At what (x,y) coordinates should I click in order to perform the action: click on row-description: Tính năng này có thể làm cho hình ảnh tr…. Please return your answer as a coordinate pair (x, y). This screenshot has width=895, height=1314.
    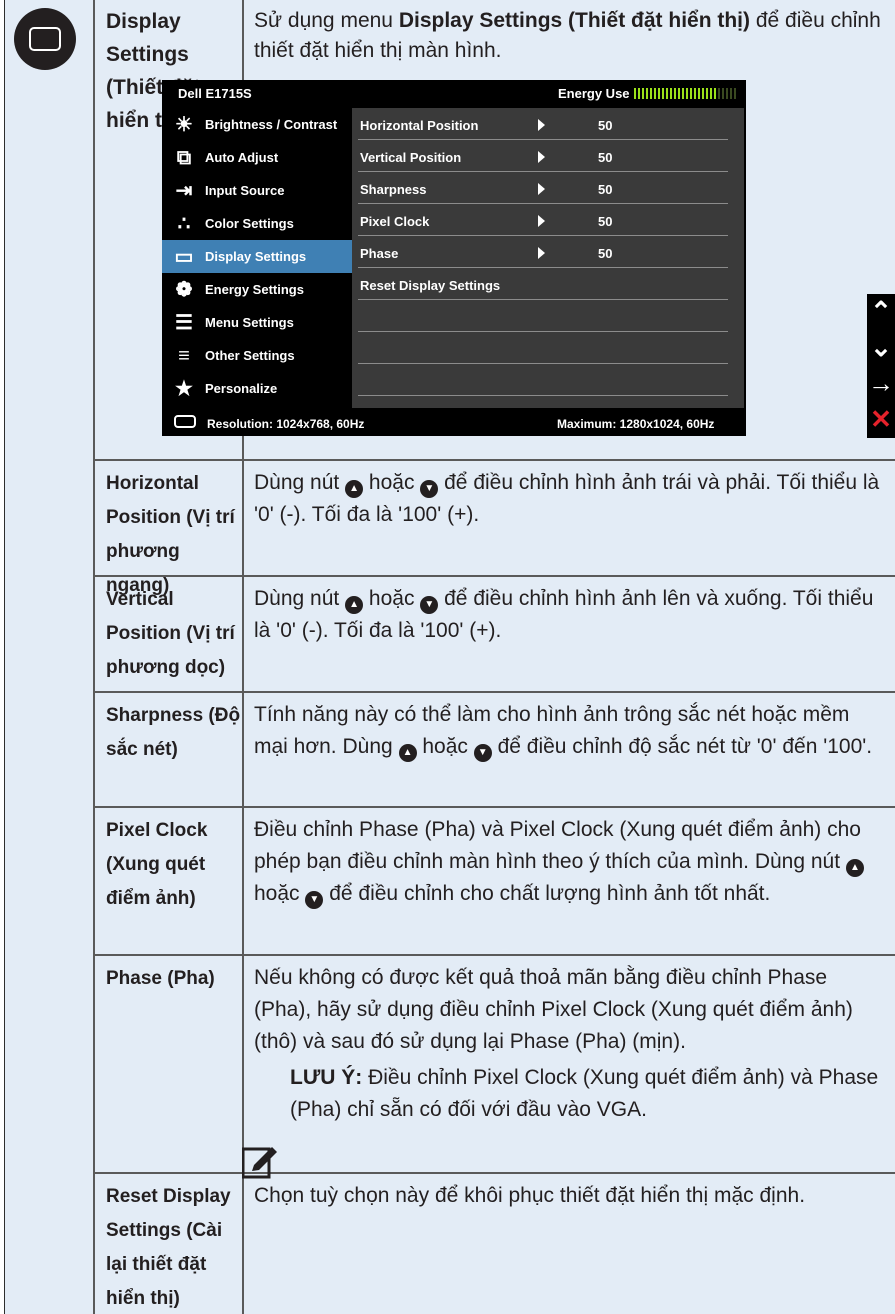
    Looking at the image, I should click on (568, 749).